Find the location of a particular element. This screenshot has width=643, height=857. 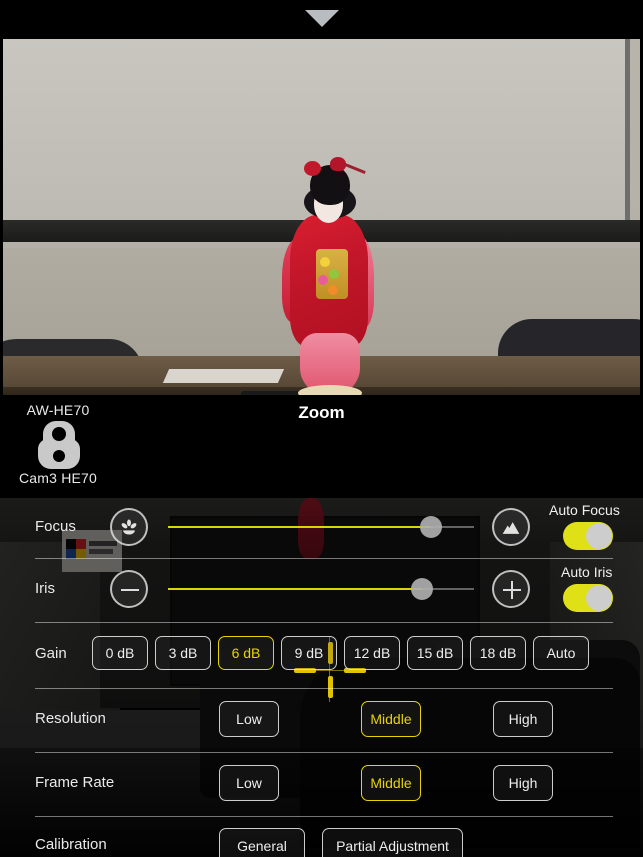

auto-focus-toggle is located at coordinates (588, 536).